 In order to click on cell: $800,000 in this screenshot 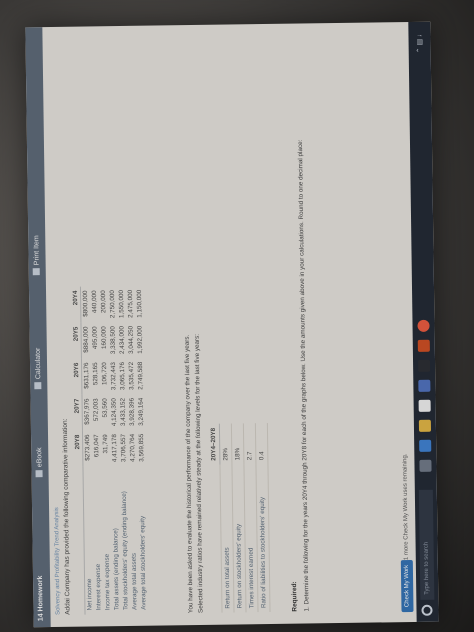, I will do `click(86, 303)`.